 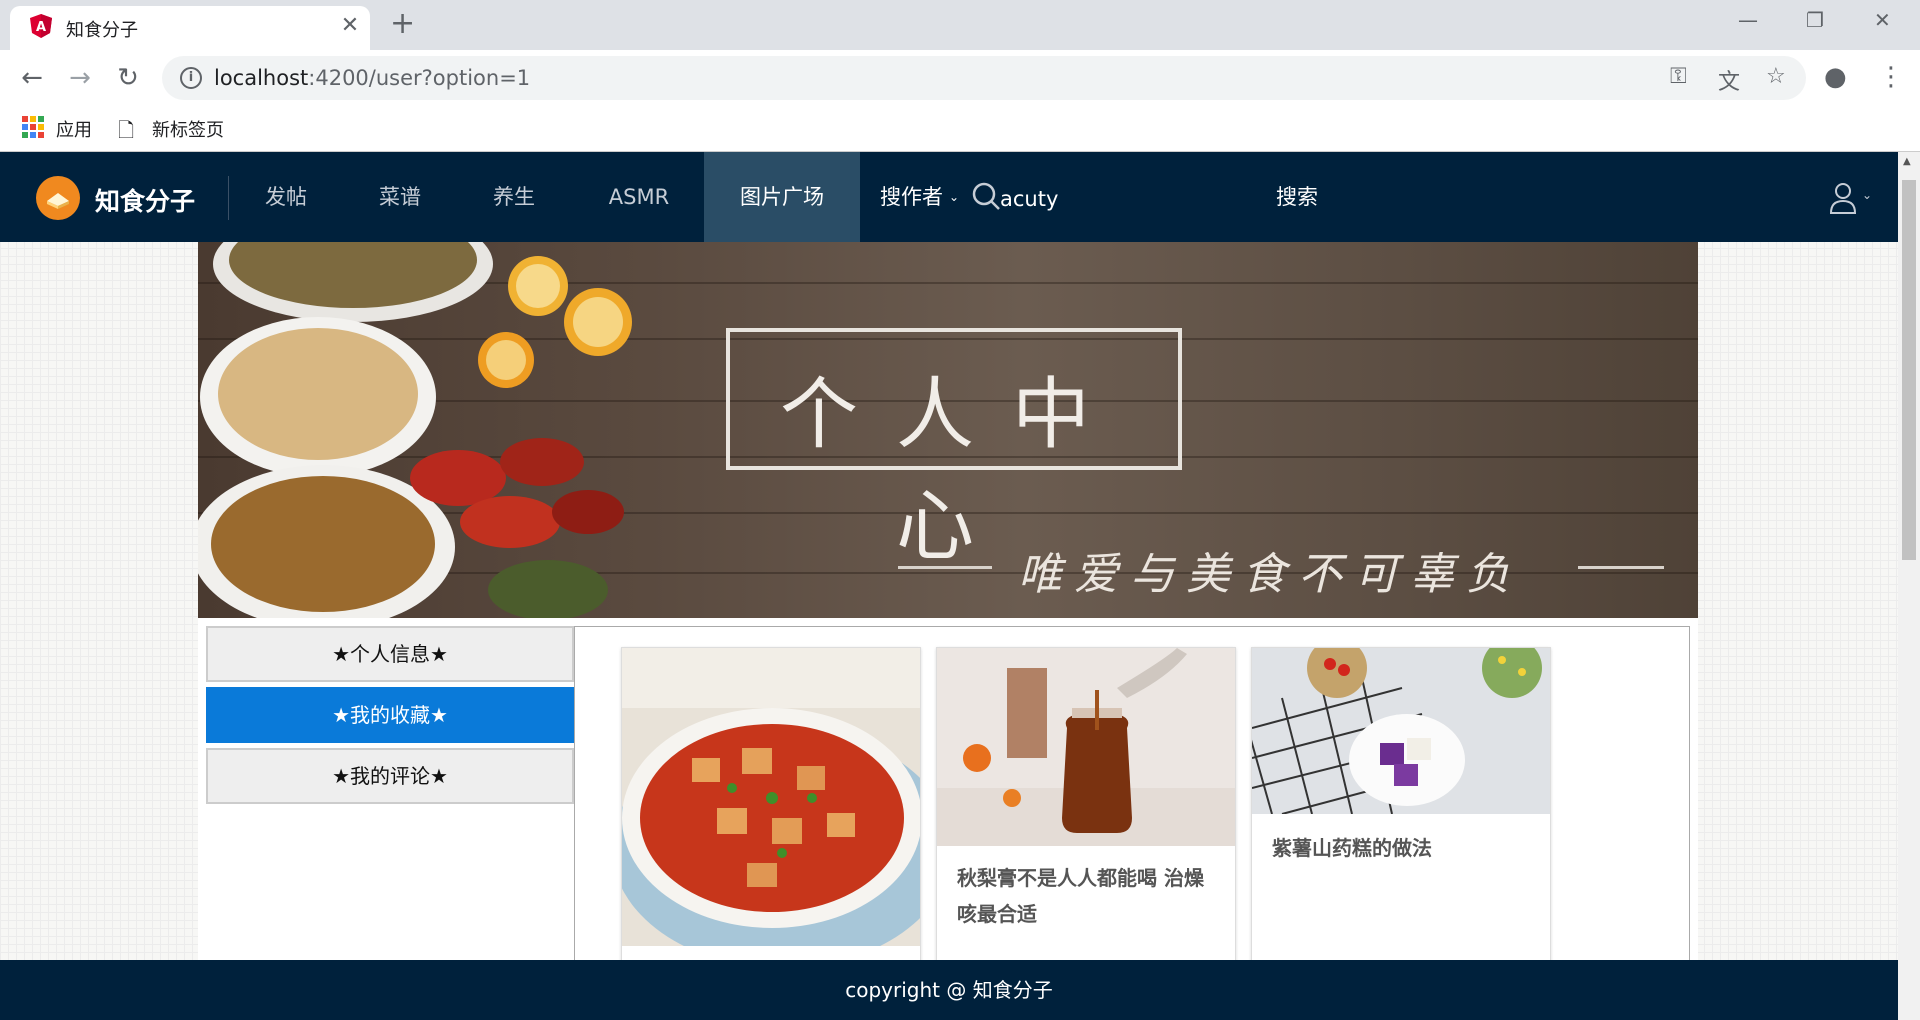 What do you see at coordinates (102, 30) in the screenshot?
I see `tab-title: 知食分子` at bounding box center [102, 30].